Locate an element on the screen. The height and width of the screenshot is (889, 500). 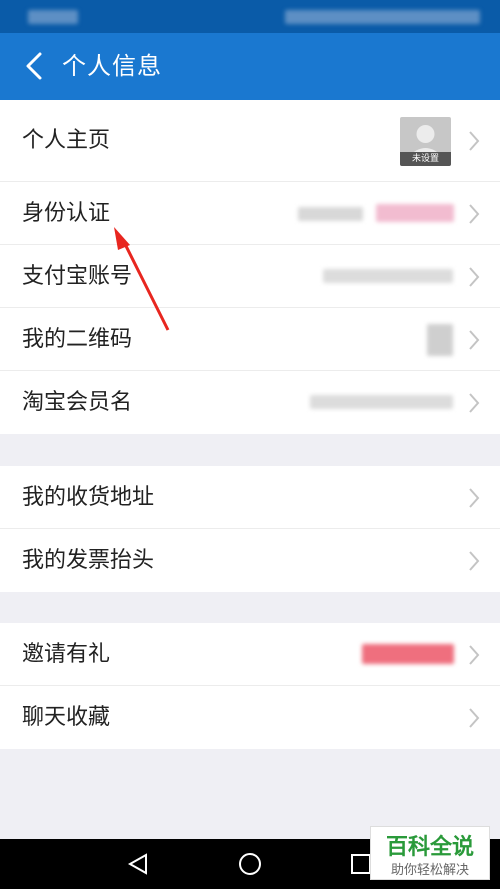
watermark-title: 百科全说 is located at coordinates (429, 847).